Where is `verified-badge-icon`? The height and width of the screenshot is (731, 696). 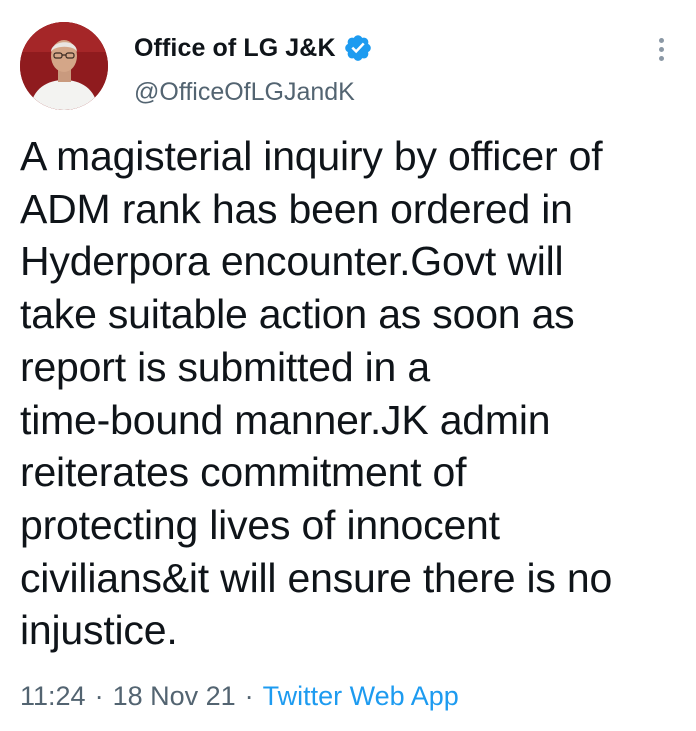
verified-badge-icon is located at coordinates (358, 48).